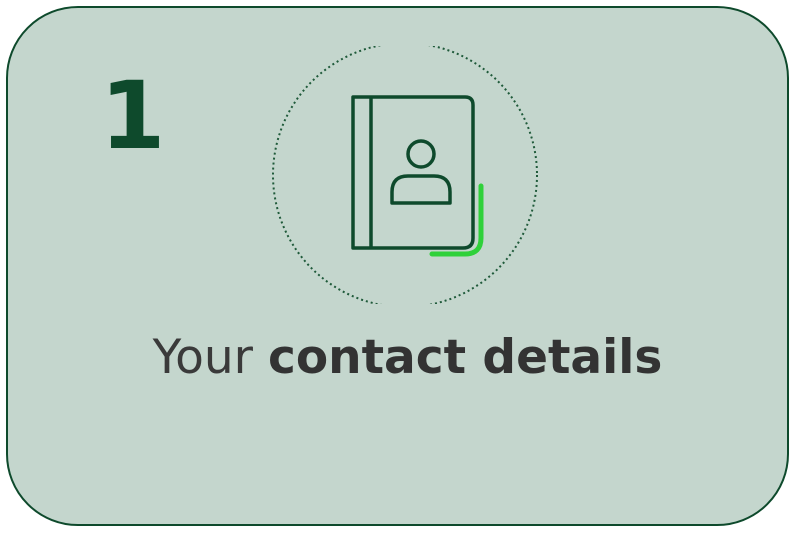 This screenshot has height=534, width=799. What do you see at coordinates (421, 154) in the screenshot?
I see `person-head` at bounding box center [421, 154].